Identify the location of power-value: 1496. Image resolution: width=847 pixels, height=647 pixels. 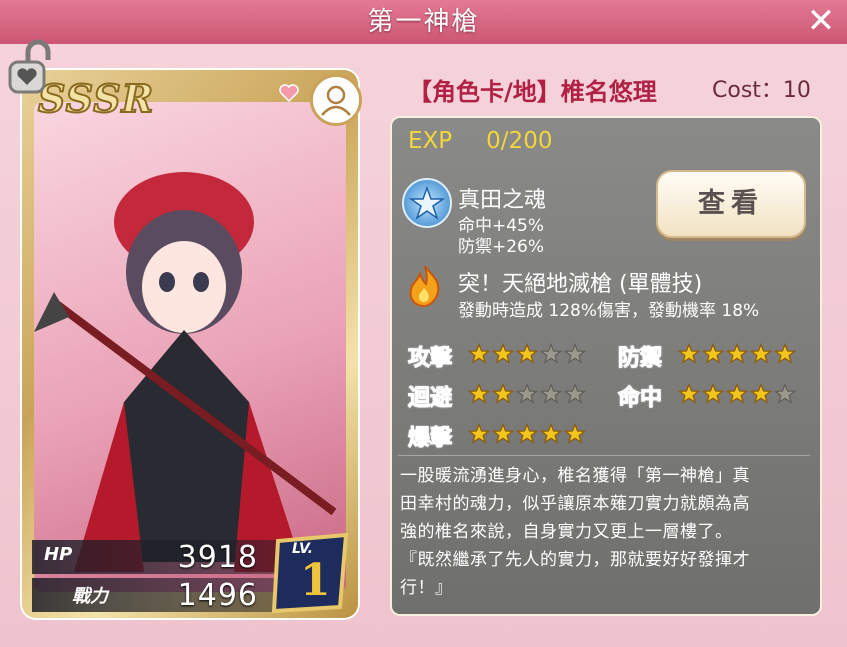
(217, 595).